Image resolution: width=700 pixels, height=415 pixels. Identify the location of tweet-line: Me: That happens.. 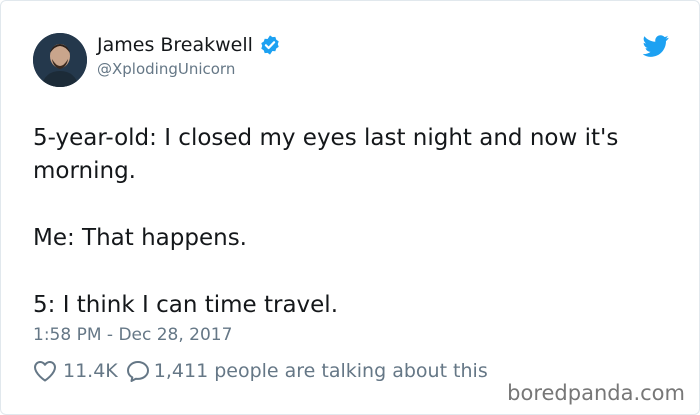
(140, 238).